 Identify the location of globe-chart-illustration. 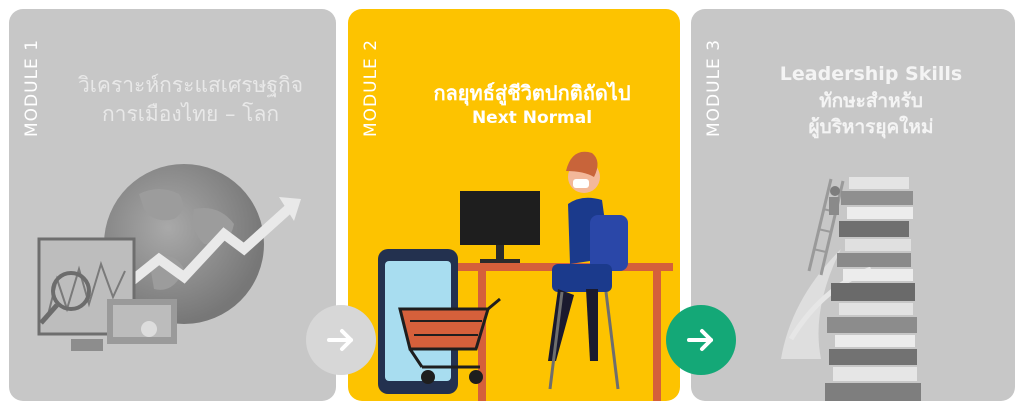
(169, 257).